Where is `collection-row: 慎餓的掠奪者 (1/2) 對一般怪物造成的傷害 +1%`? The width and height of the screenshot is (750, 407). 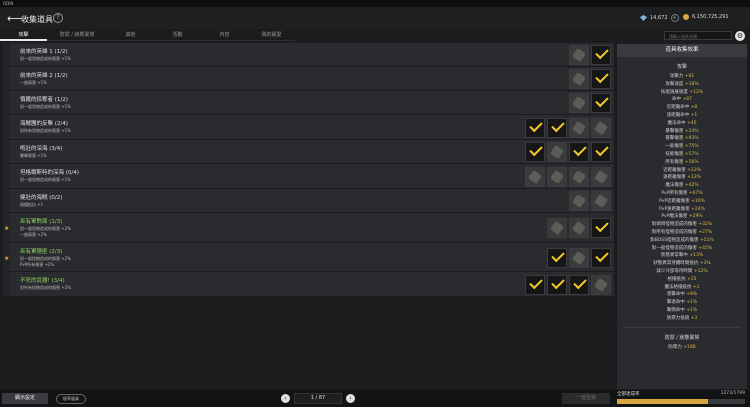
collection-row: 慎餓的掠奪者 (1/2) 對一般怪物造成的傷害 +1% is located at coordinates (308, 103).